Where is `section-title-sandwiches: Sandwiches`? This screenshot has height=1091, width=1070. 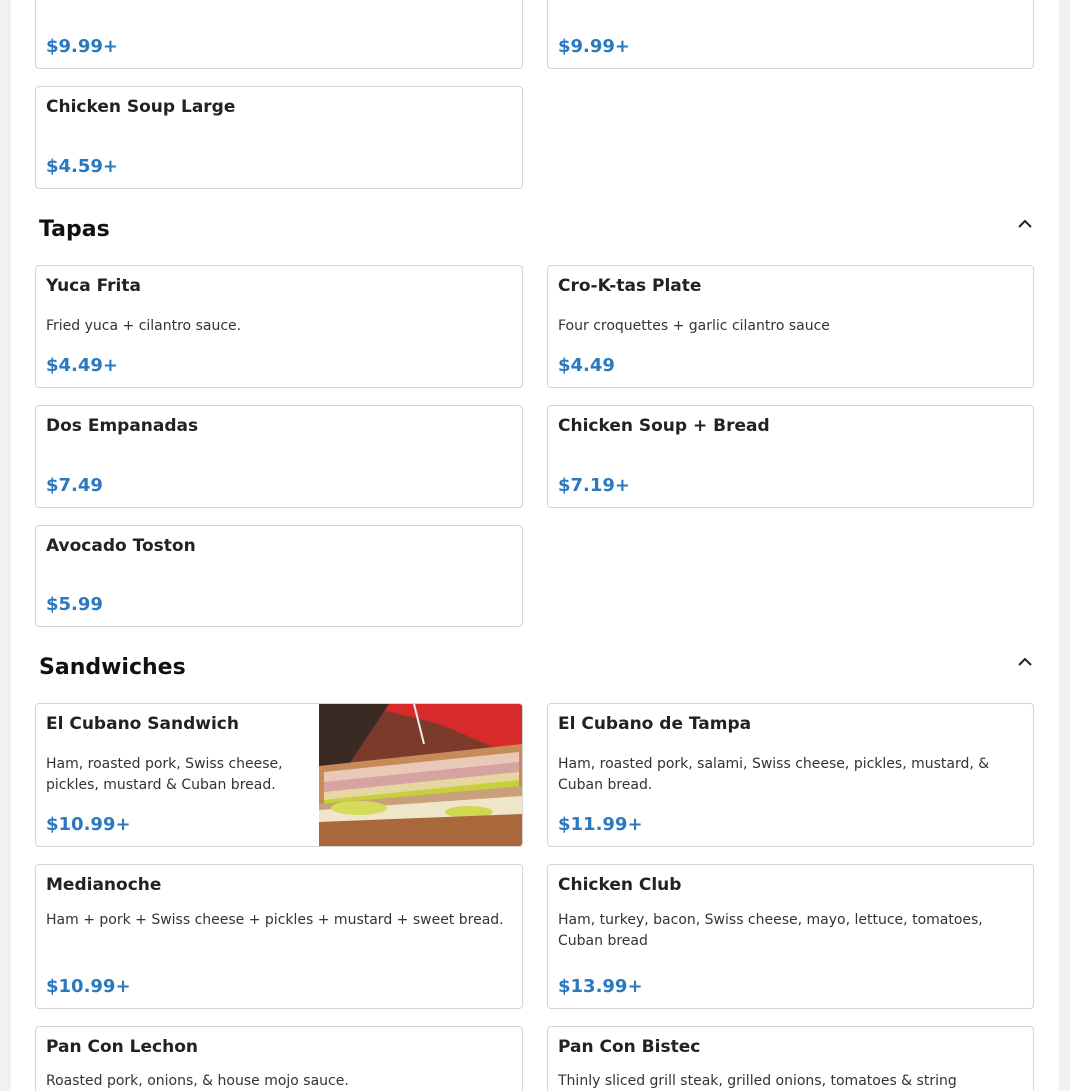 section-title-sandwiches: Sandwiches is located at coordinates (112, 667).